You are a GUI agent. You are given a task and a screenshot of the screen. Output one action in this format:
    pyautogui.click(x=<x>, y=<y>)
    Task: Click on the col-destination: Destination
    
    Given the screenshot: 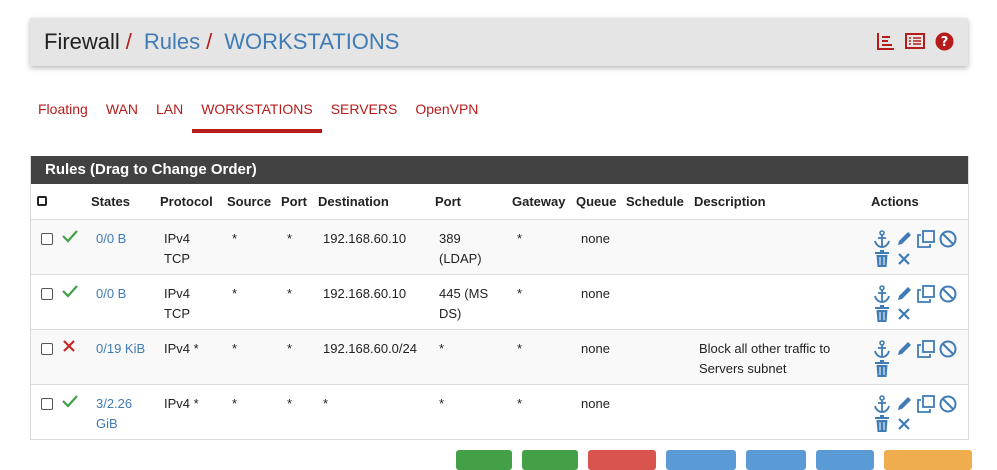 What is the action you would take?
    pyautogui.click(x=376, y=202)
    